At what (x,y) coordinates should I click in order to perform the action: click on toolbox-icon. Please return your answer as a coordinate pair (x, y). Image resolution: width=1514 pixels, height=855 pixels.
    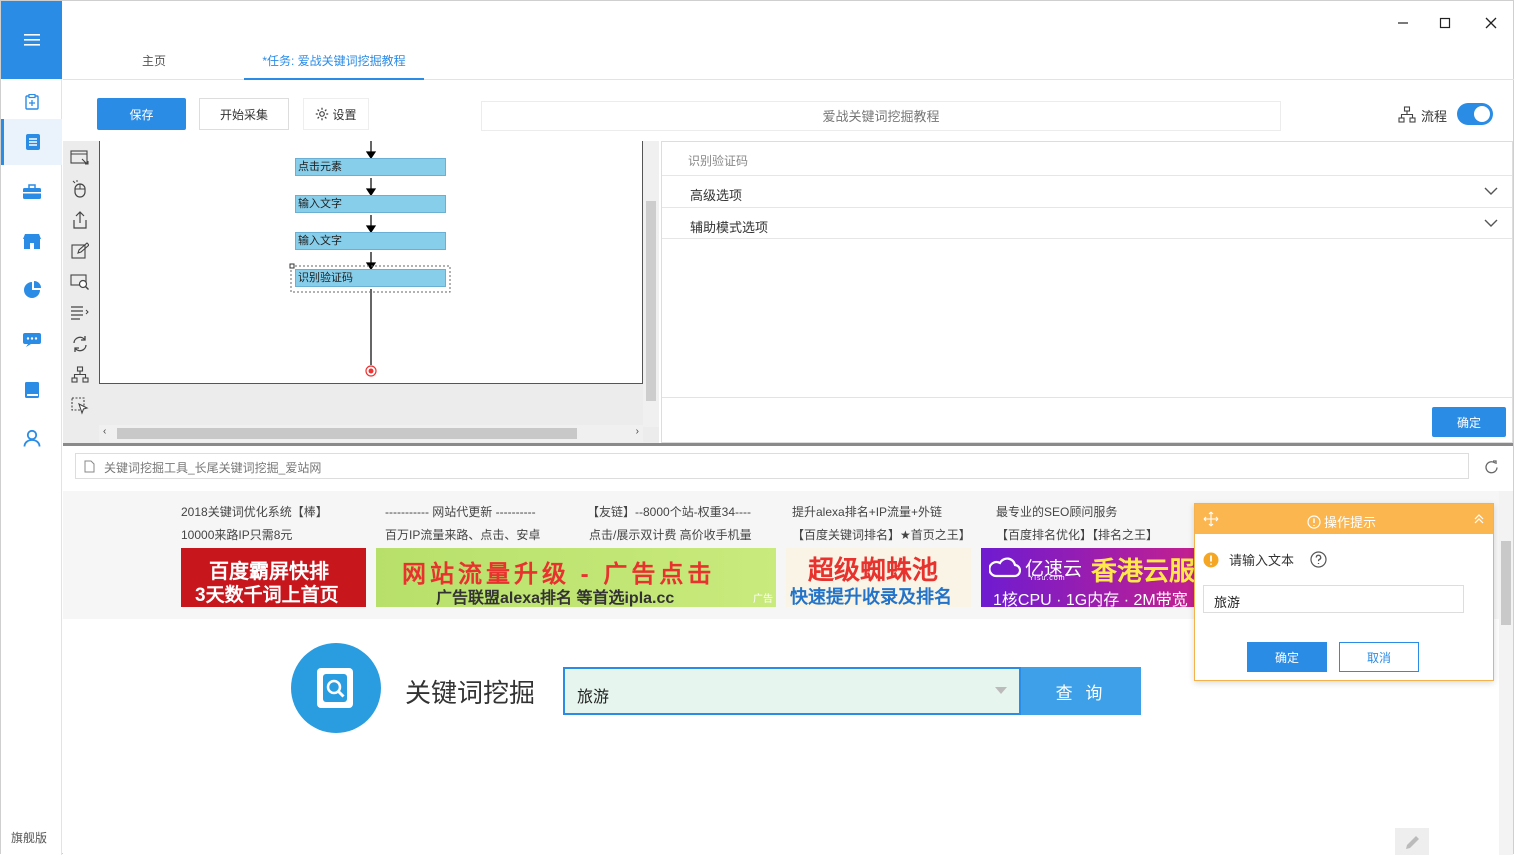
    Looking at the image, I should click on (31, 191).